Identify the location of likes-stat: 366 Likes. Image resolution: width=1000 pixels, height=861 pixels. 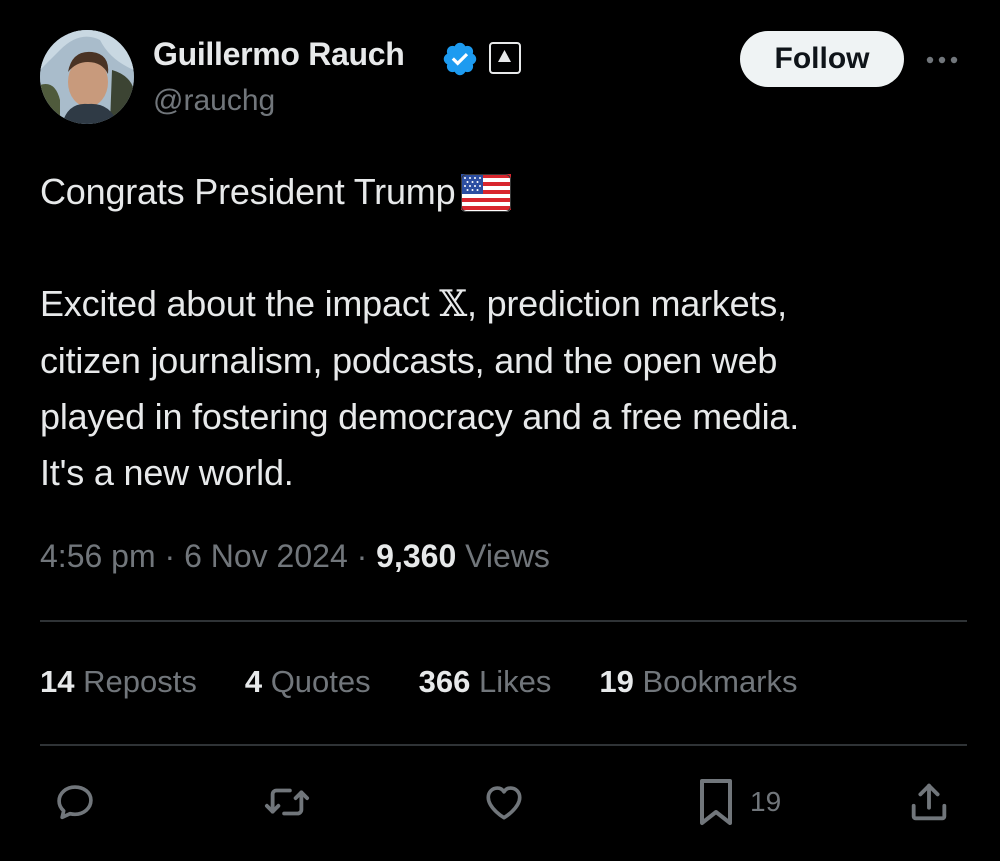
(485, 682).